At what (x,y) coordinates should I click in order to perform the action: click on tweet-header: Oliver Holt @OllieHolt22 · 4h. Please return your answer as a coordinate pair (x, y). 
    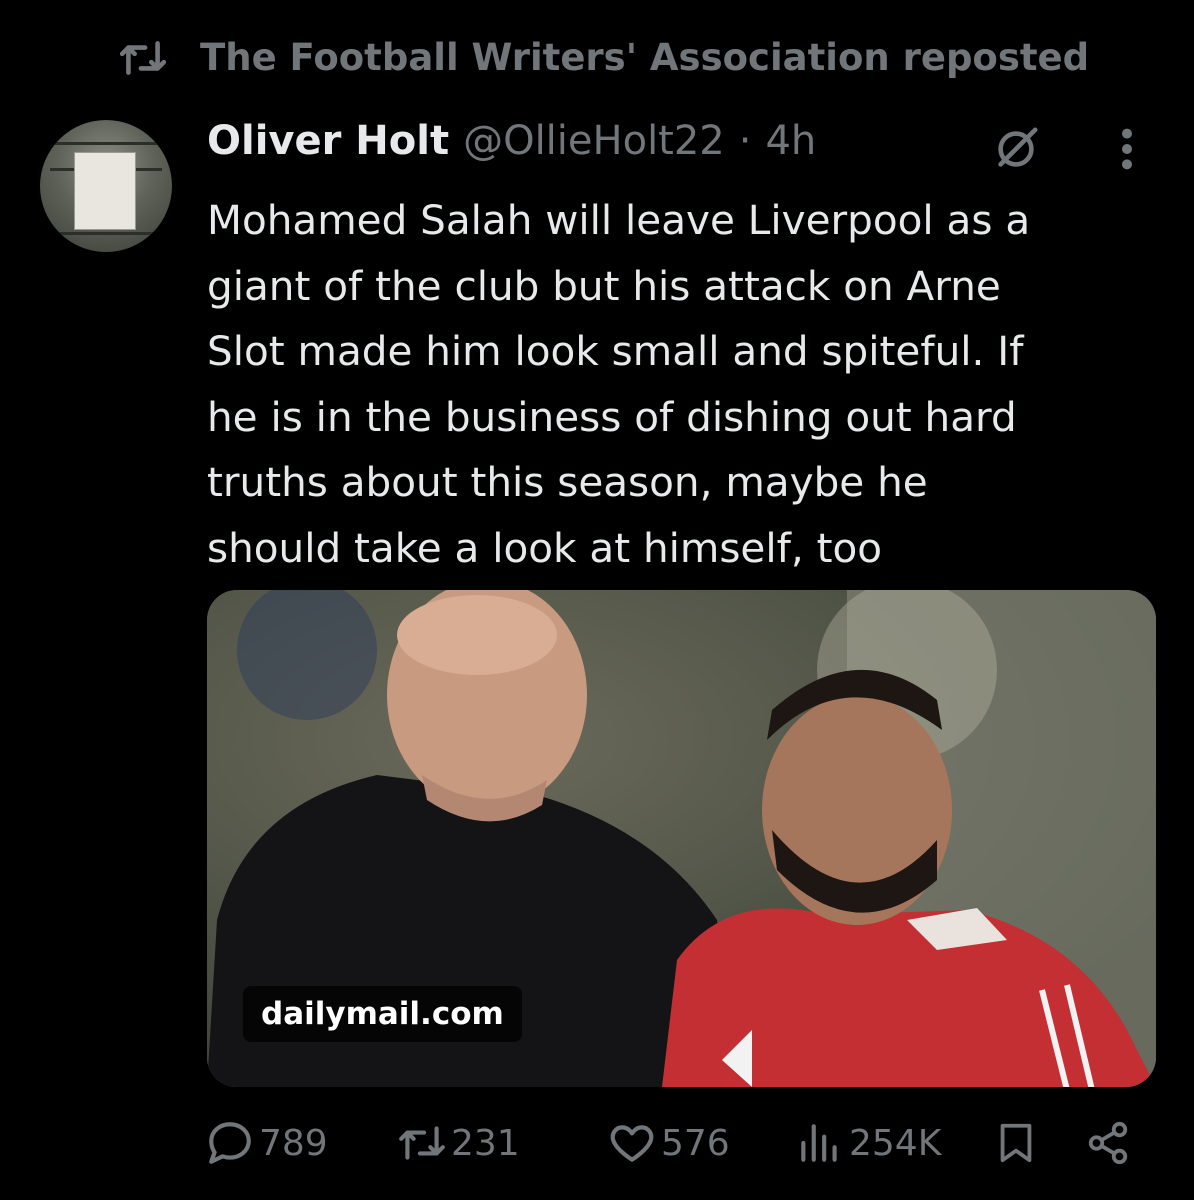
    Looking at the image, I should click on (511, 141).